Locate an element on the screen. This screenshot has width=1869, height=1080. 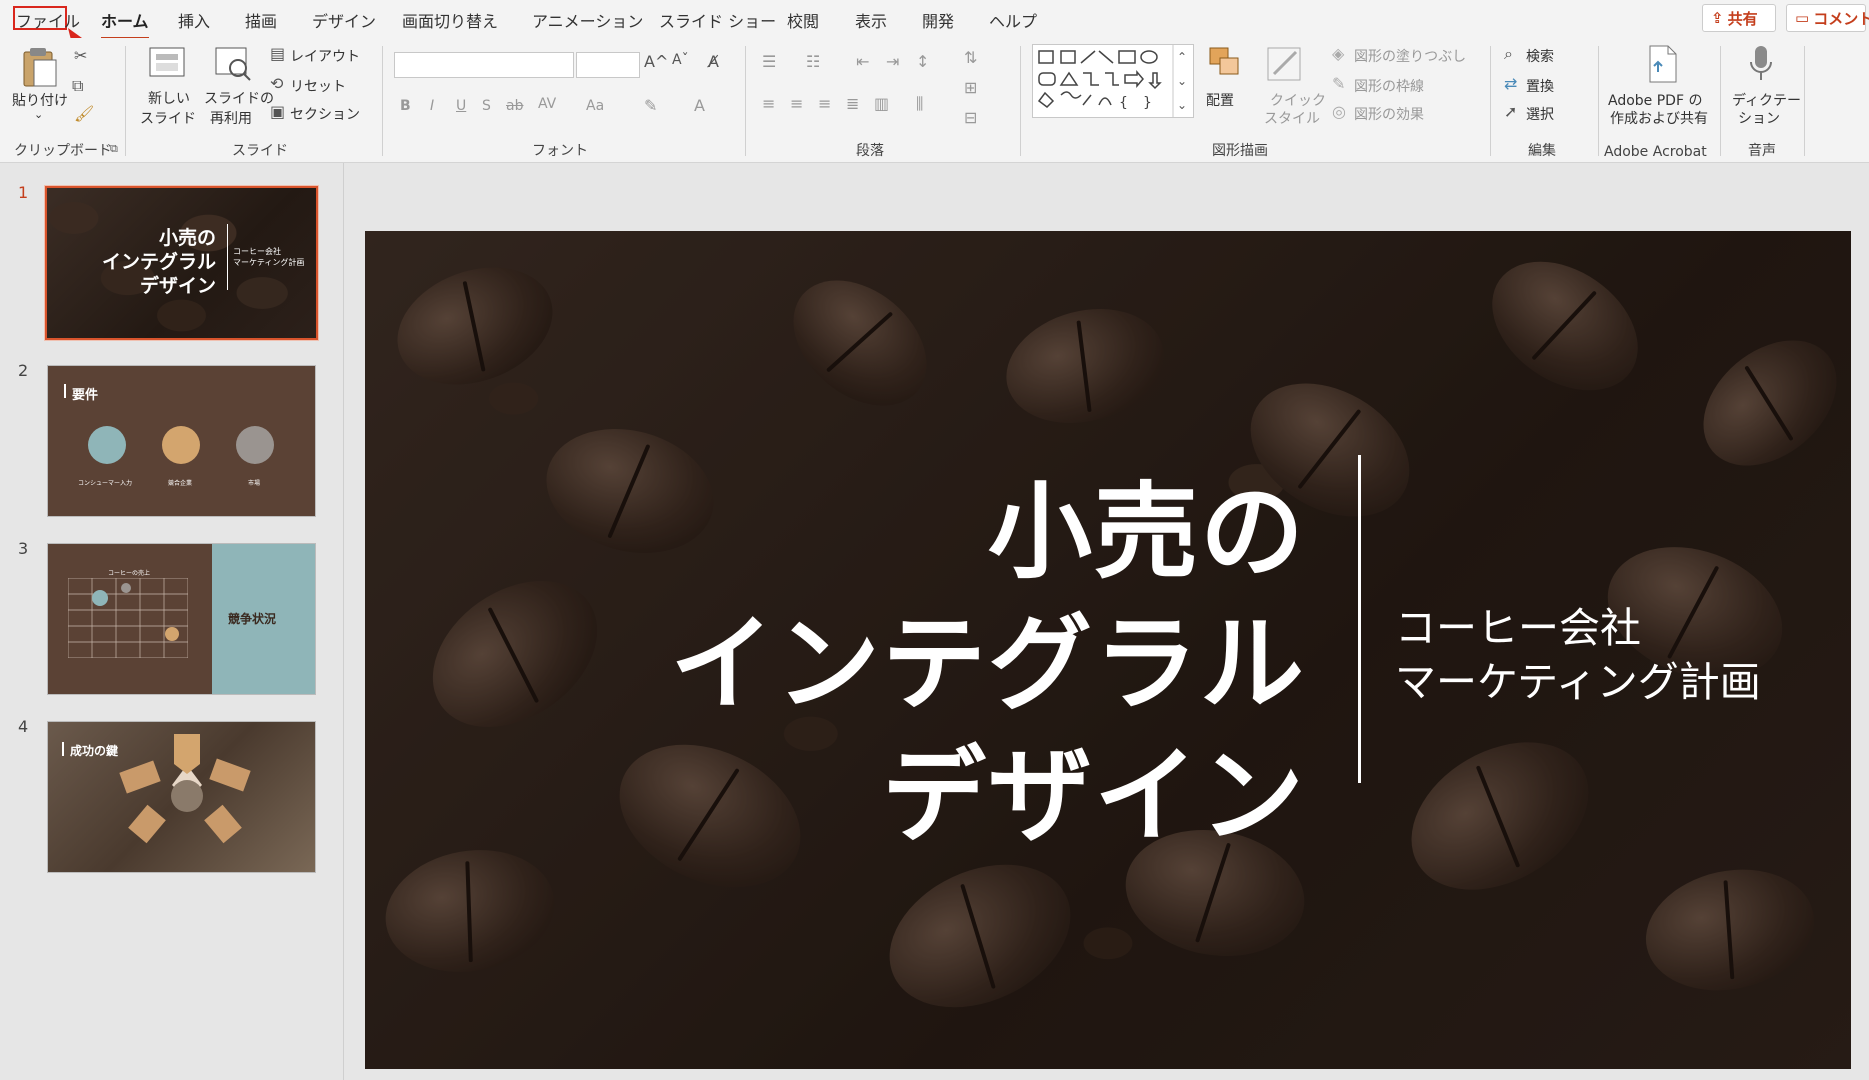
shape-outline-button: 図形の枠線 is located at coordinates (1389, 86).